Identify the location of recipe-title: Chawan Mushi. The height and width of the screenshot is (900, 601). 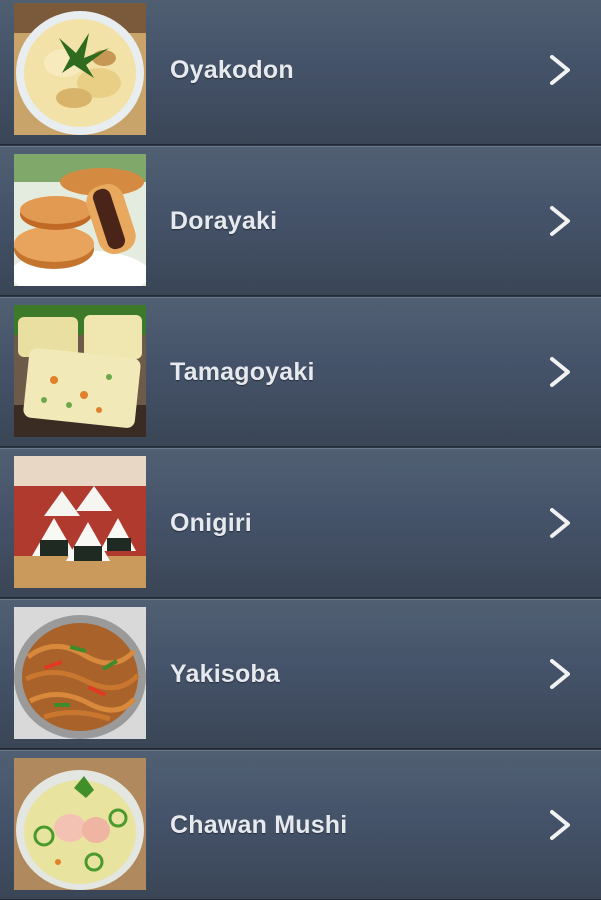
(259, 825).